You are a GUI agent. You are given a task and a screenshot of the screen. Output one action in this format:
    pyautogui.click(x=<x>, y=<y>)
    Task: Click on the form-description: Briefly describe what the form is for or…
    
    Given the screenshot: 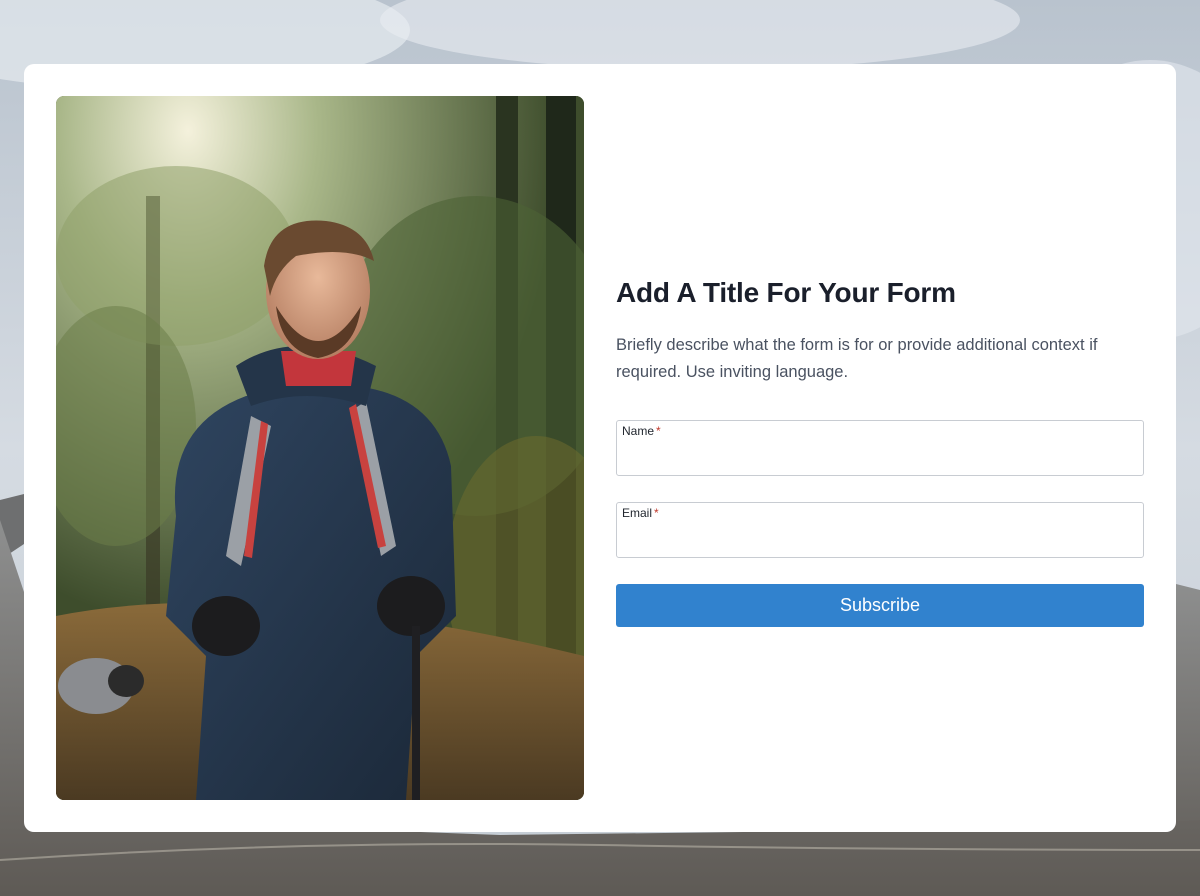 What is the action you would take?
    pyautogui.click(x=857, y=358)
    